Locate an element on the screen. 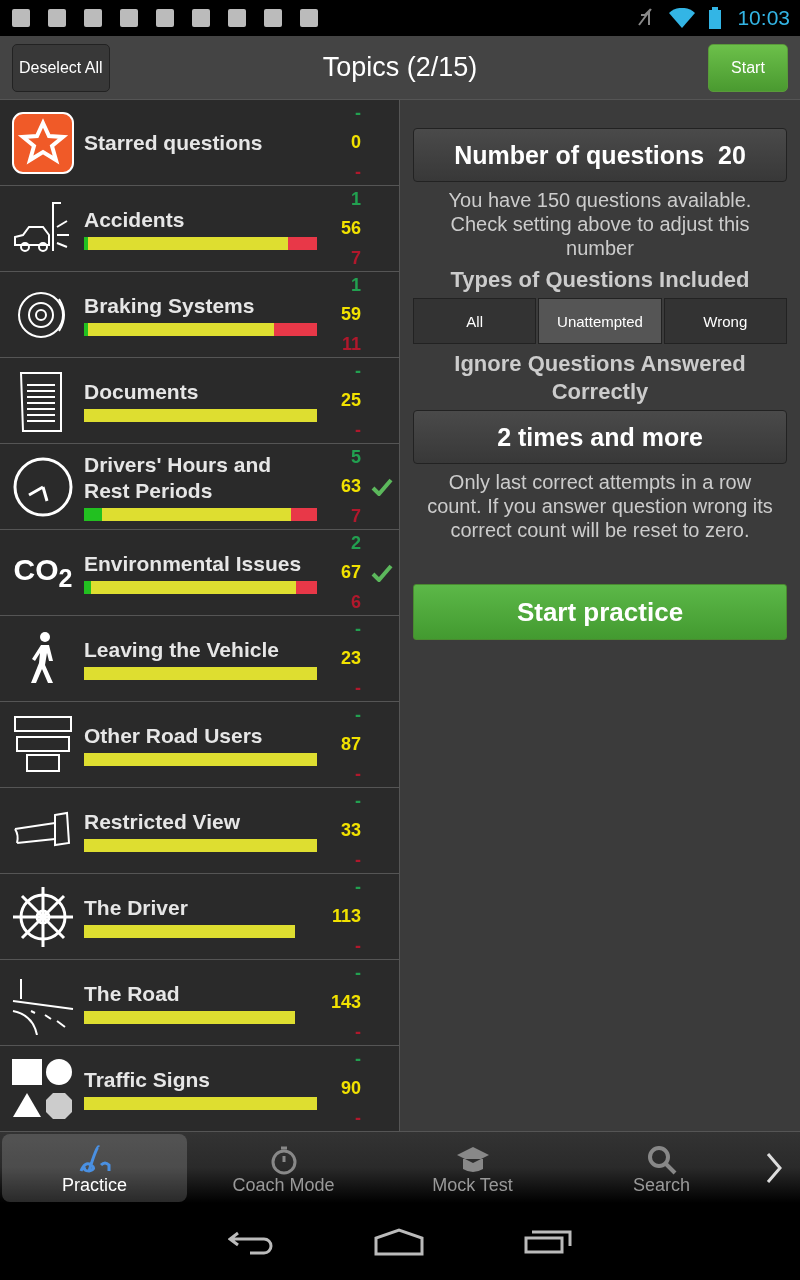 This screenshot has width=800, height=1280. topic-name: Documents is located at coordinates (142, 392).